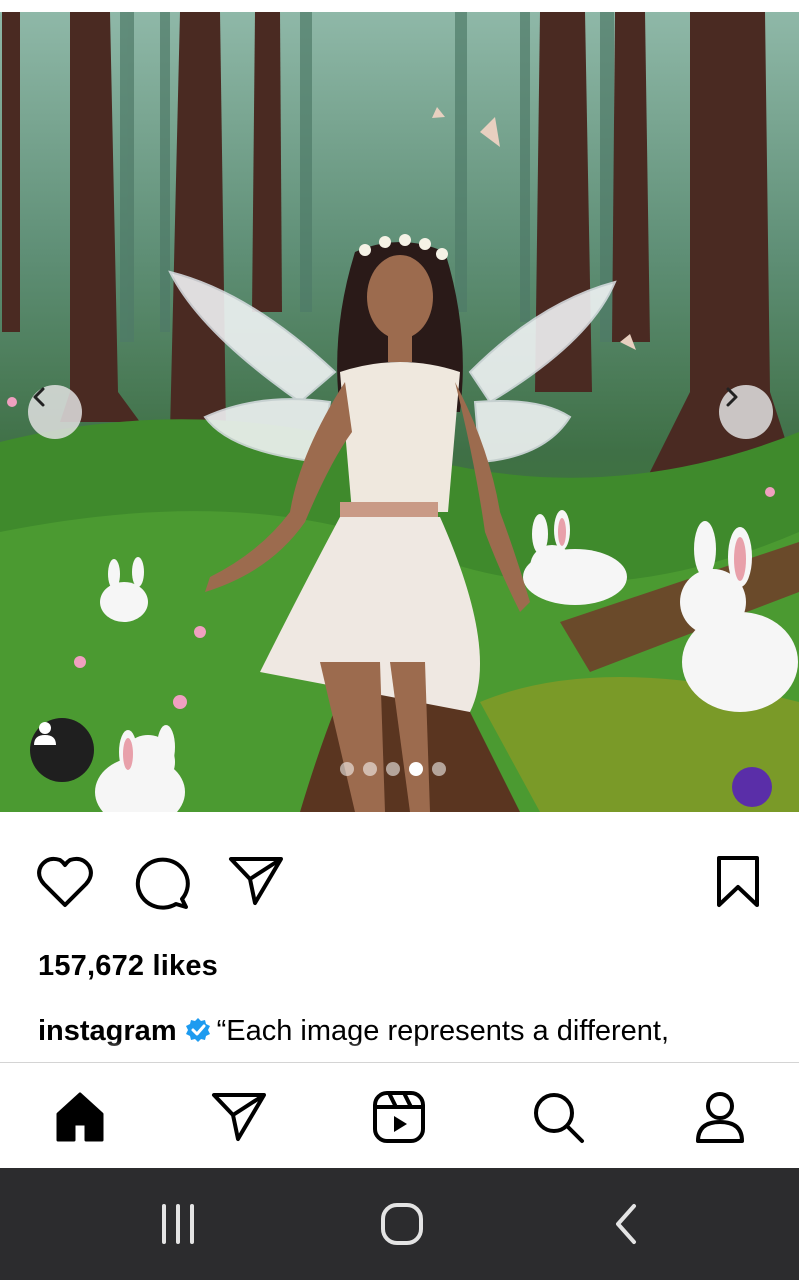  I want to click on like-button, so click(65, 882).